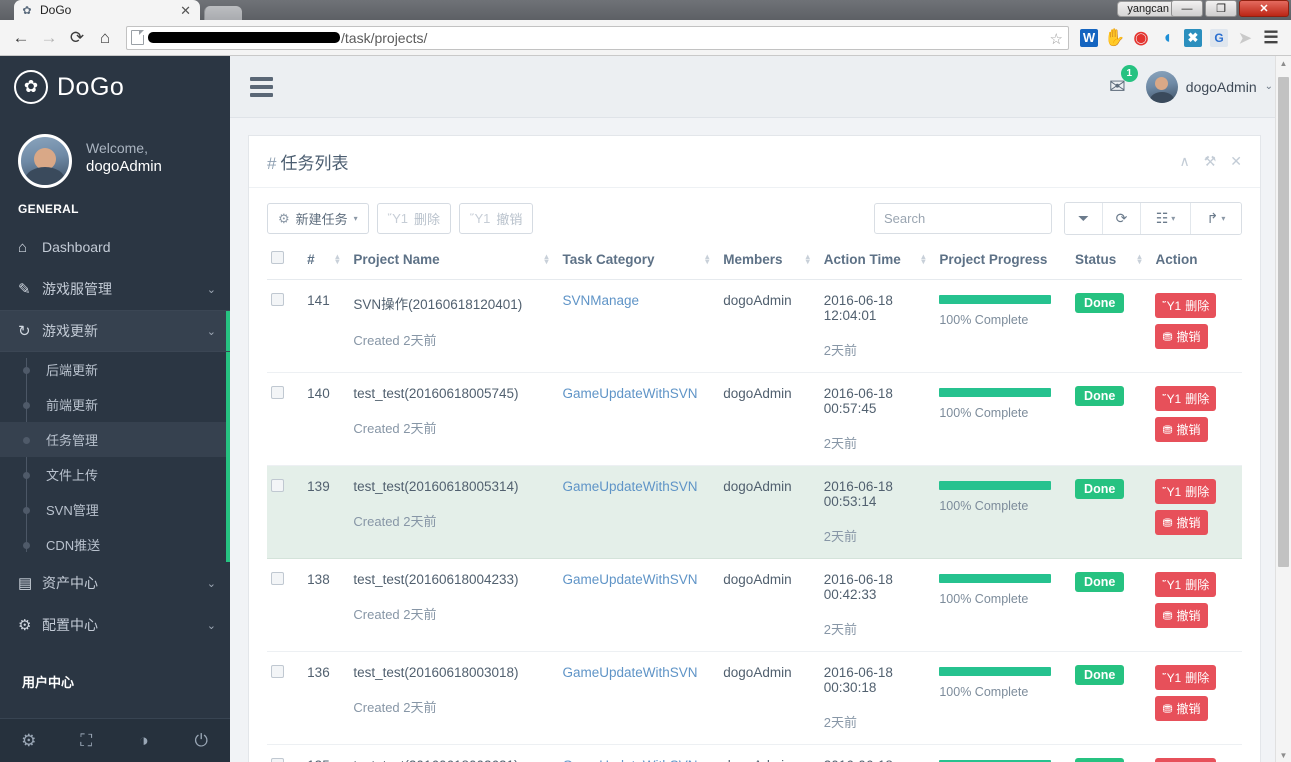 Image resolution: width=1291 pixels, height=762 pixels. What do you see at coordinates (769, 261) in the screenshot?
I see `th-members: Members ▴ ▾` at bounding box center [769, 261].